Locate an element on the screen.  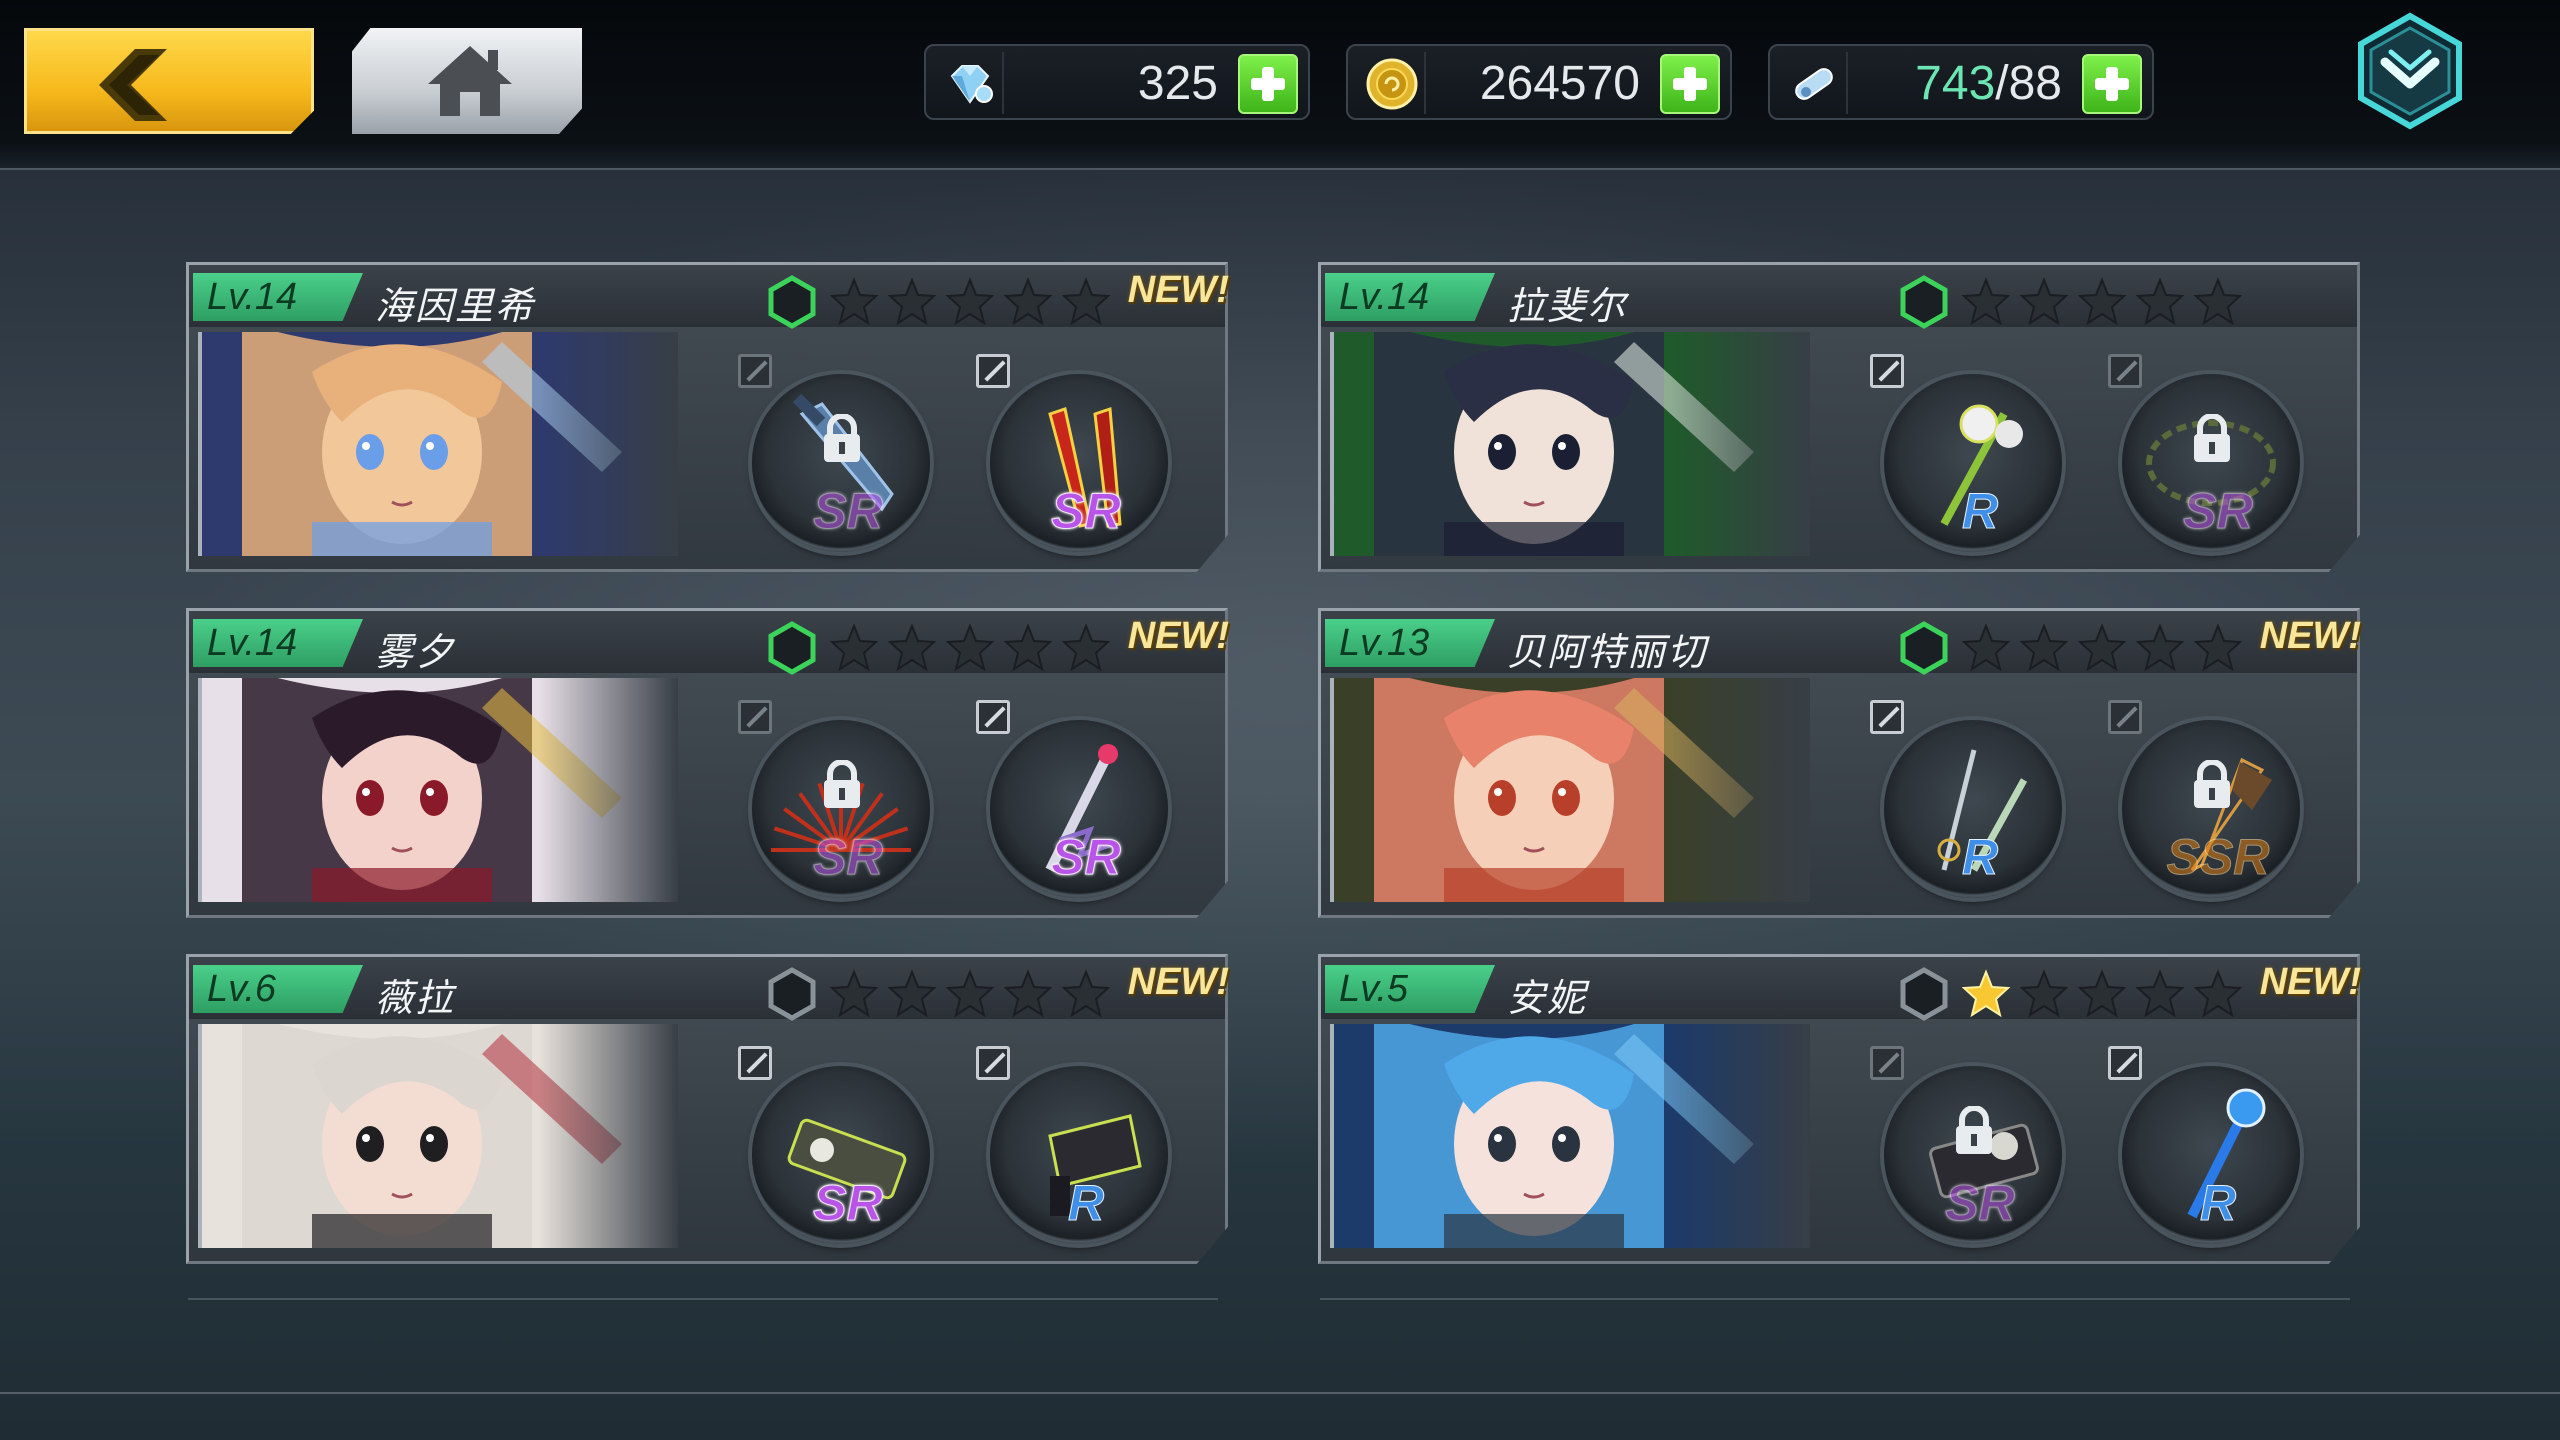
home-button is located at coordinates (467, 81).